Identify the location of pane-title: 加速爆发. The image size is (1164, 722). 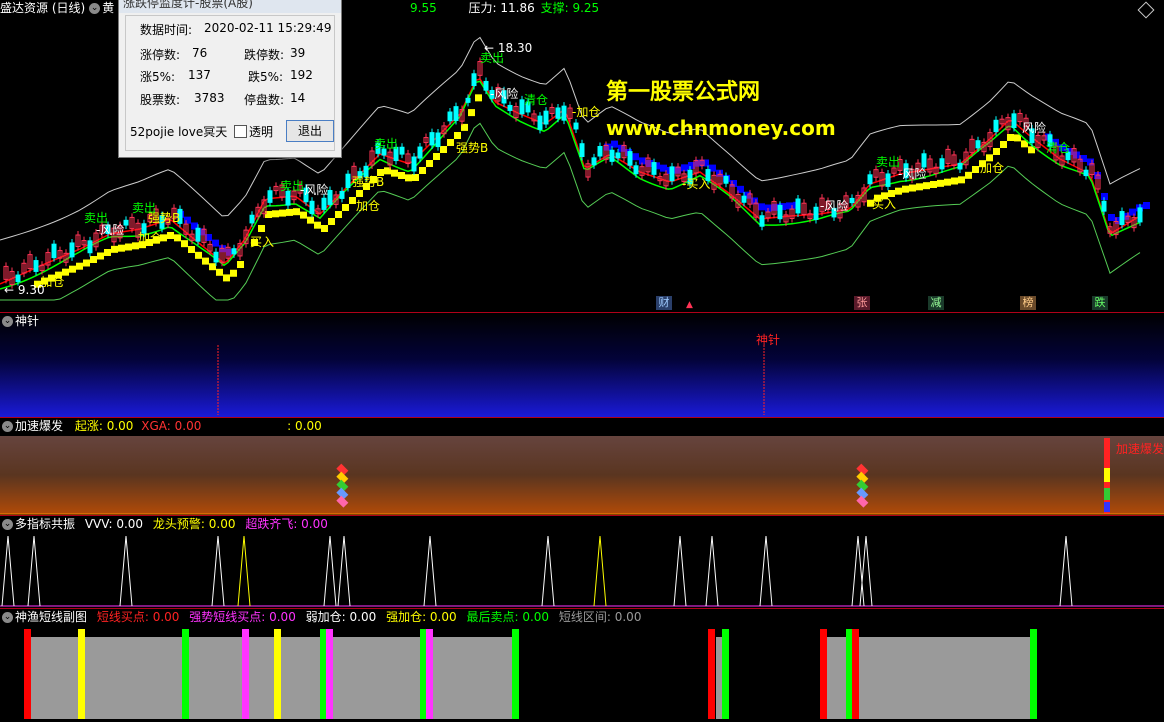
(39, 426).